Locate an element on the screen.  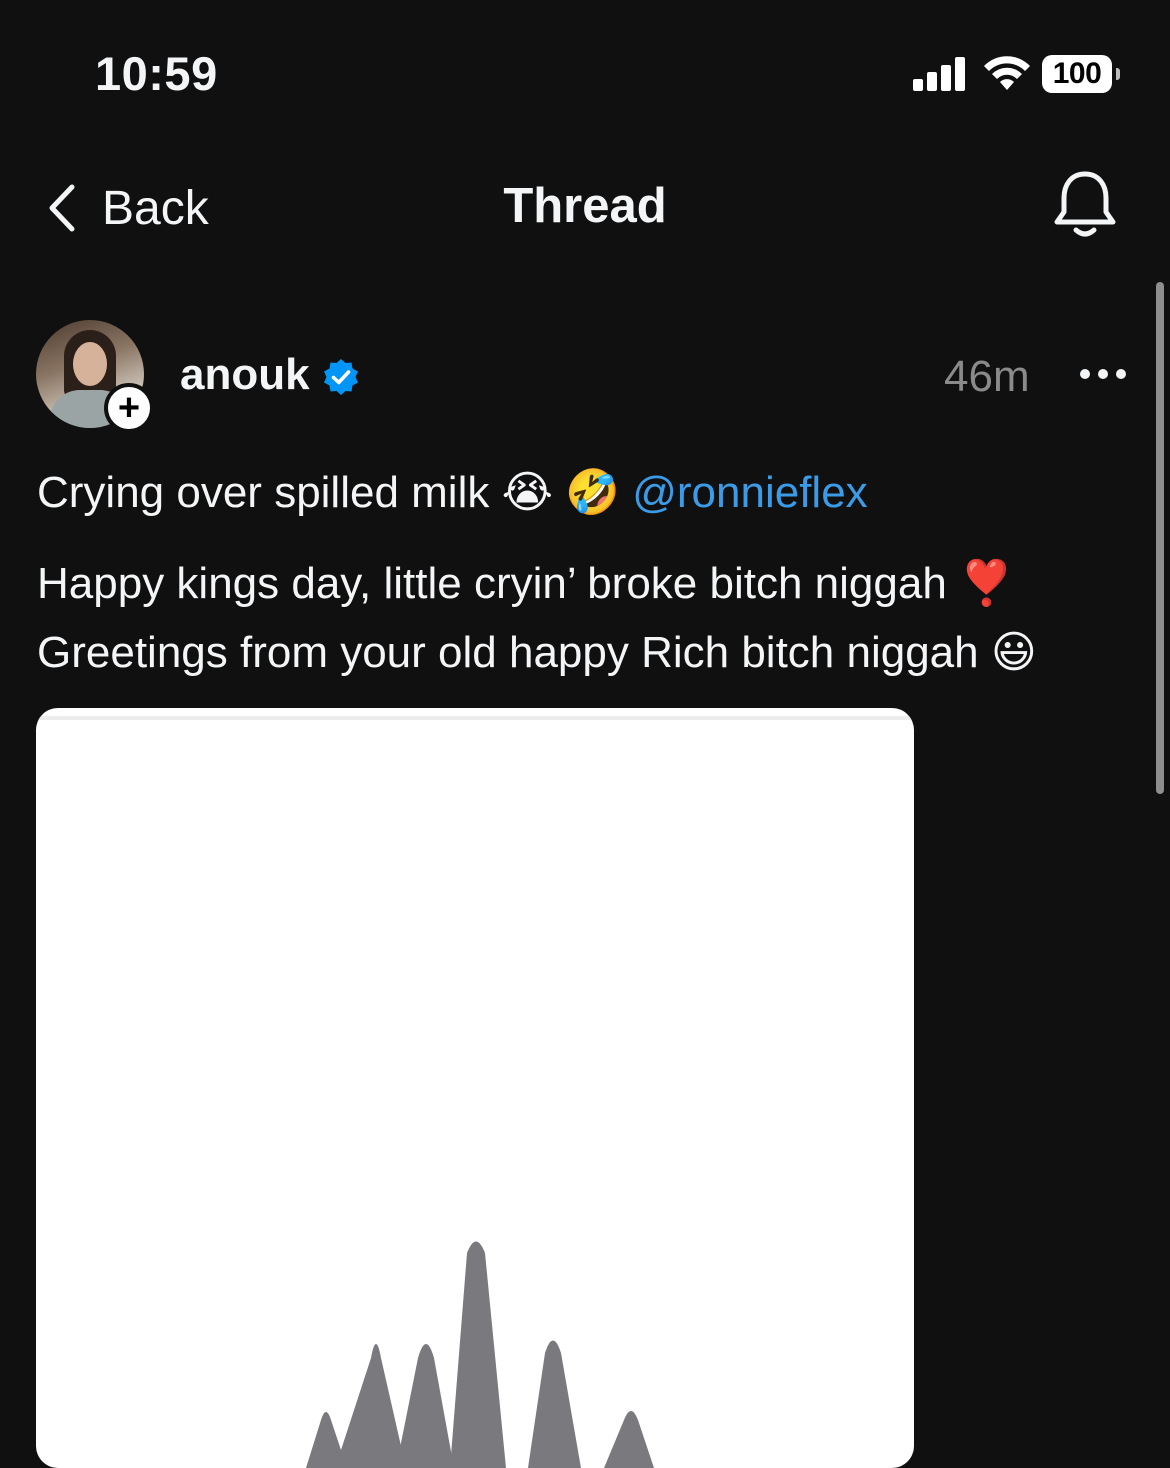
status-time: 10:59 is located at coordinates (156, 73).